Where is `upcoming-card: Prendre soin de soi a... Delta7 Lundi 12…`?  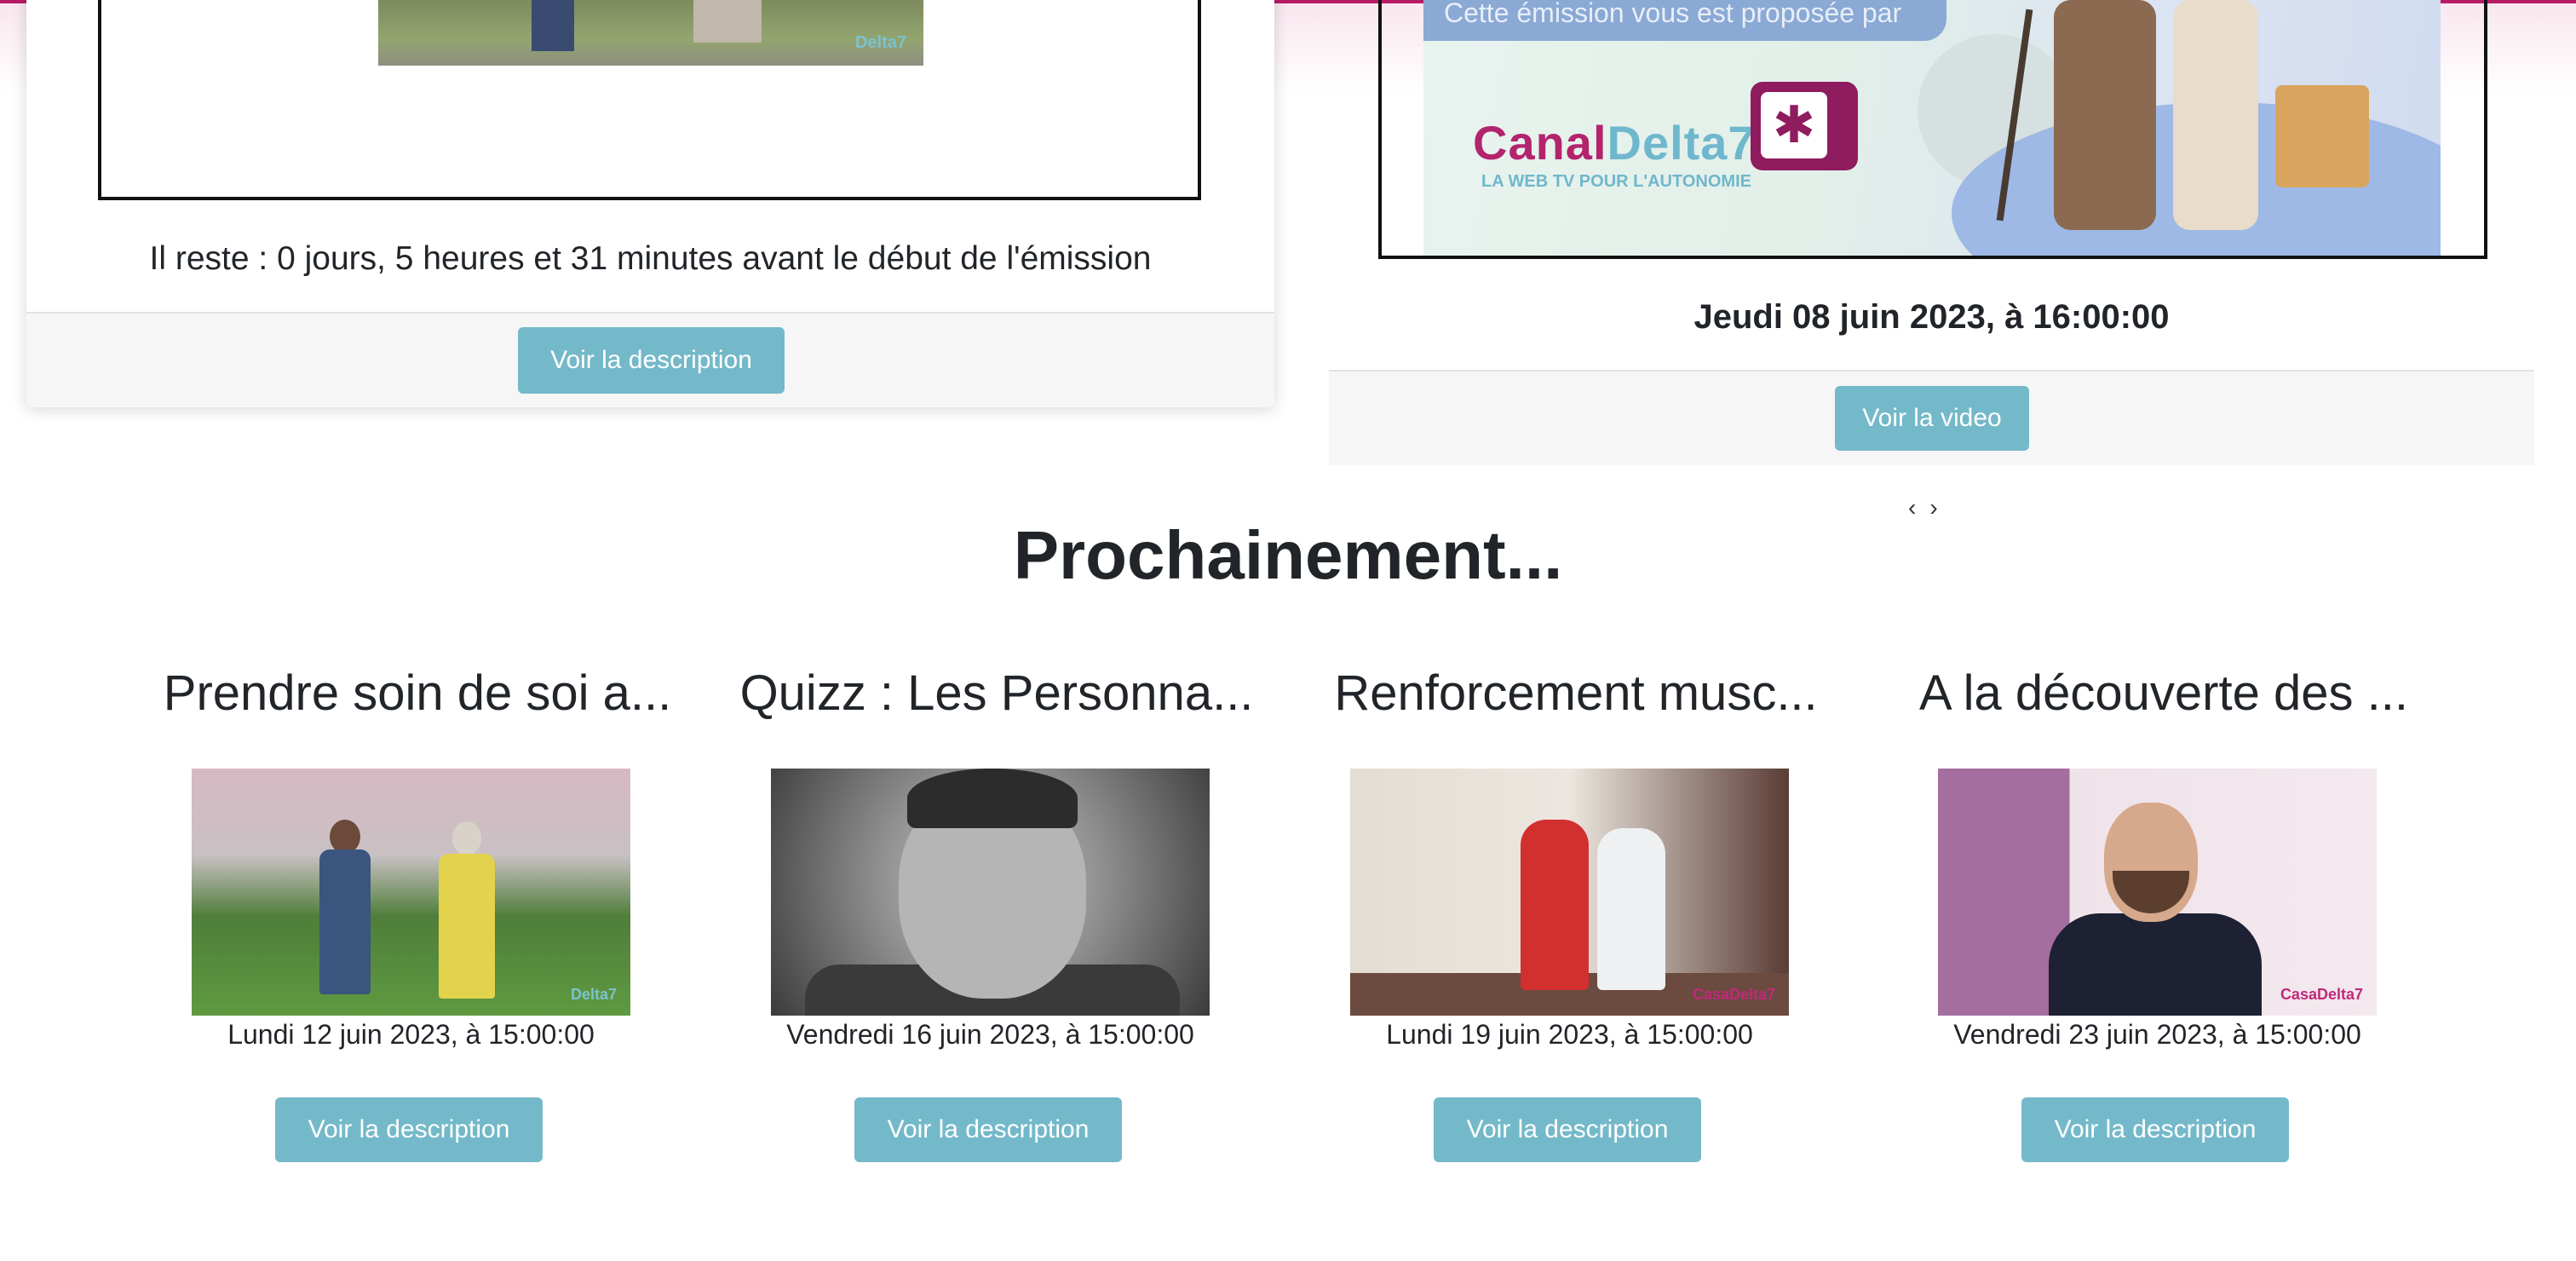 upcoming-card: Prendre soin de soi a... Delta7 Lundi 12… is located at coordinates (417, 920).